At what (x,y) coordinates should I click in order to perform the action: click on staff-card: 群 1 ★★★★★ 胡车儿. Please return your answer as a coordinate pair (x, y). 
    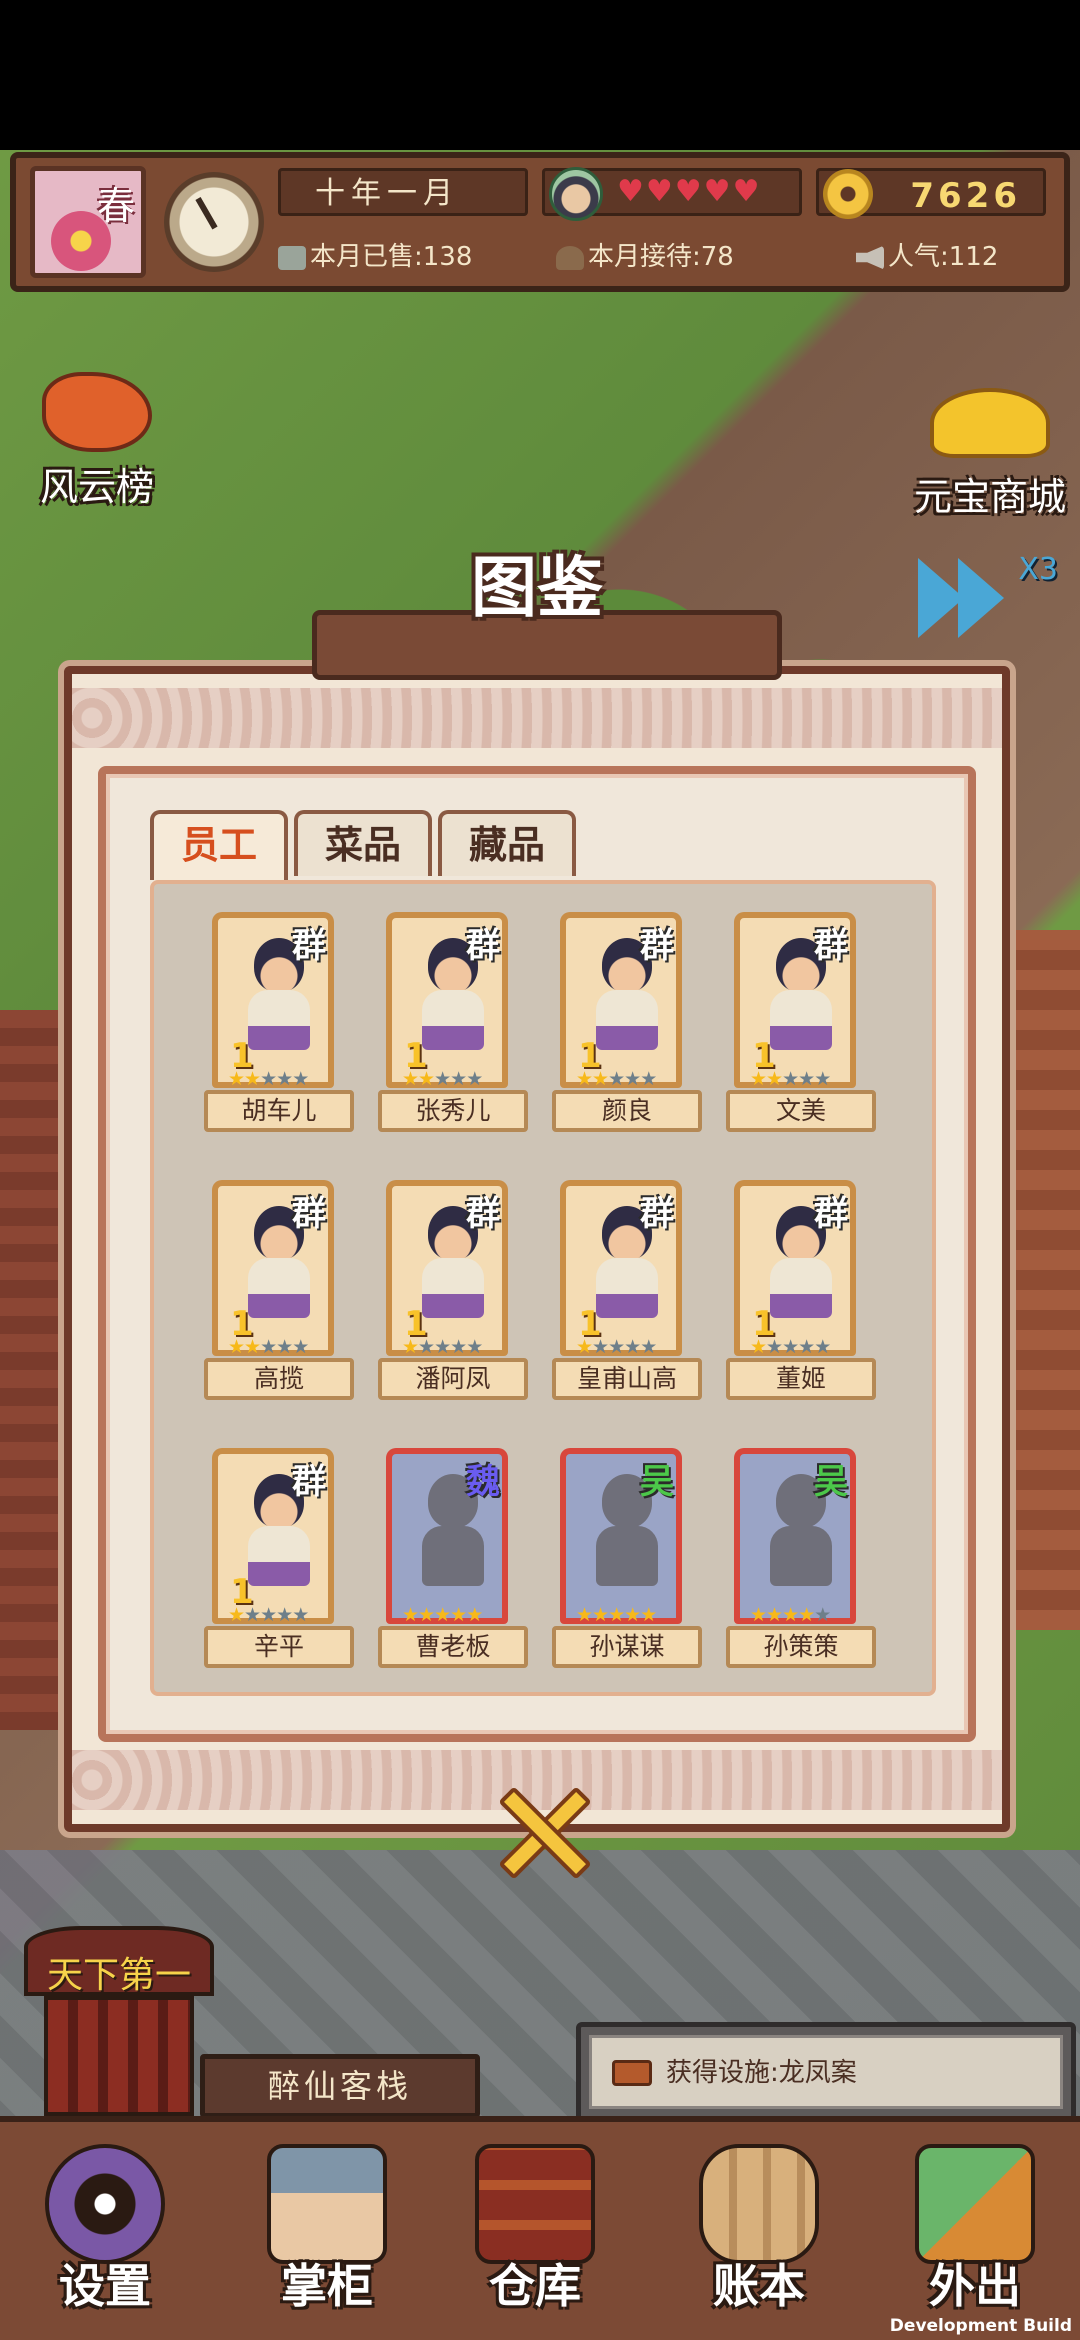
    Looking at the image, I should click on (279, 1022).